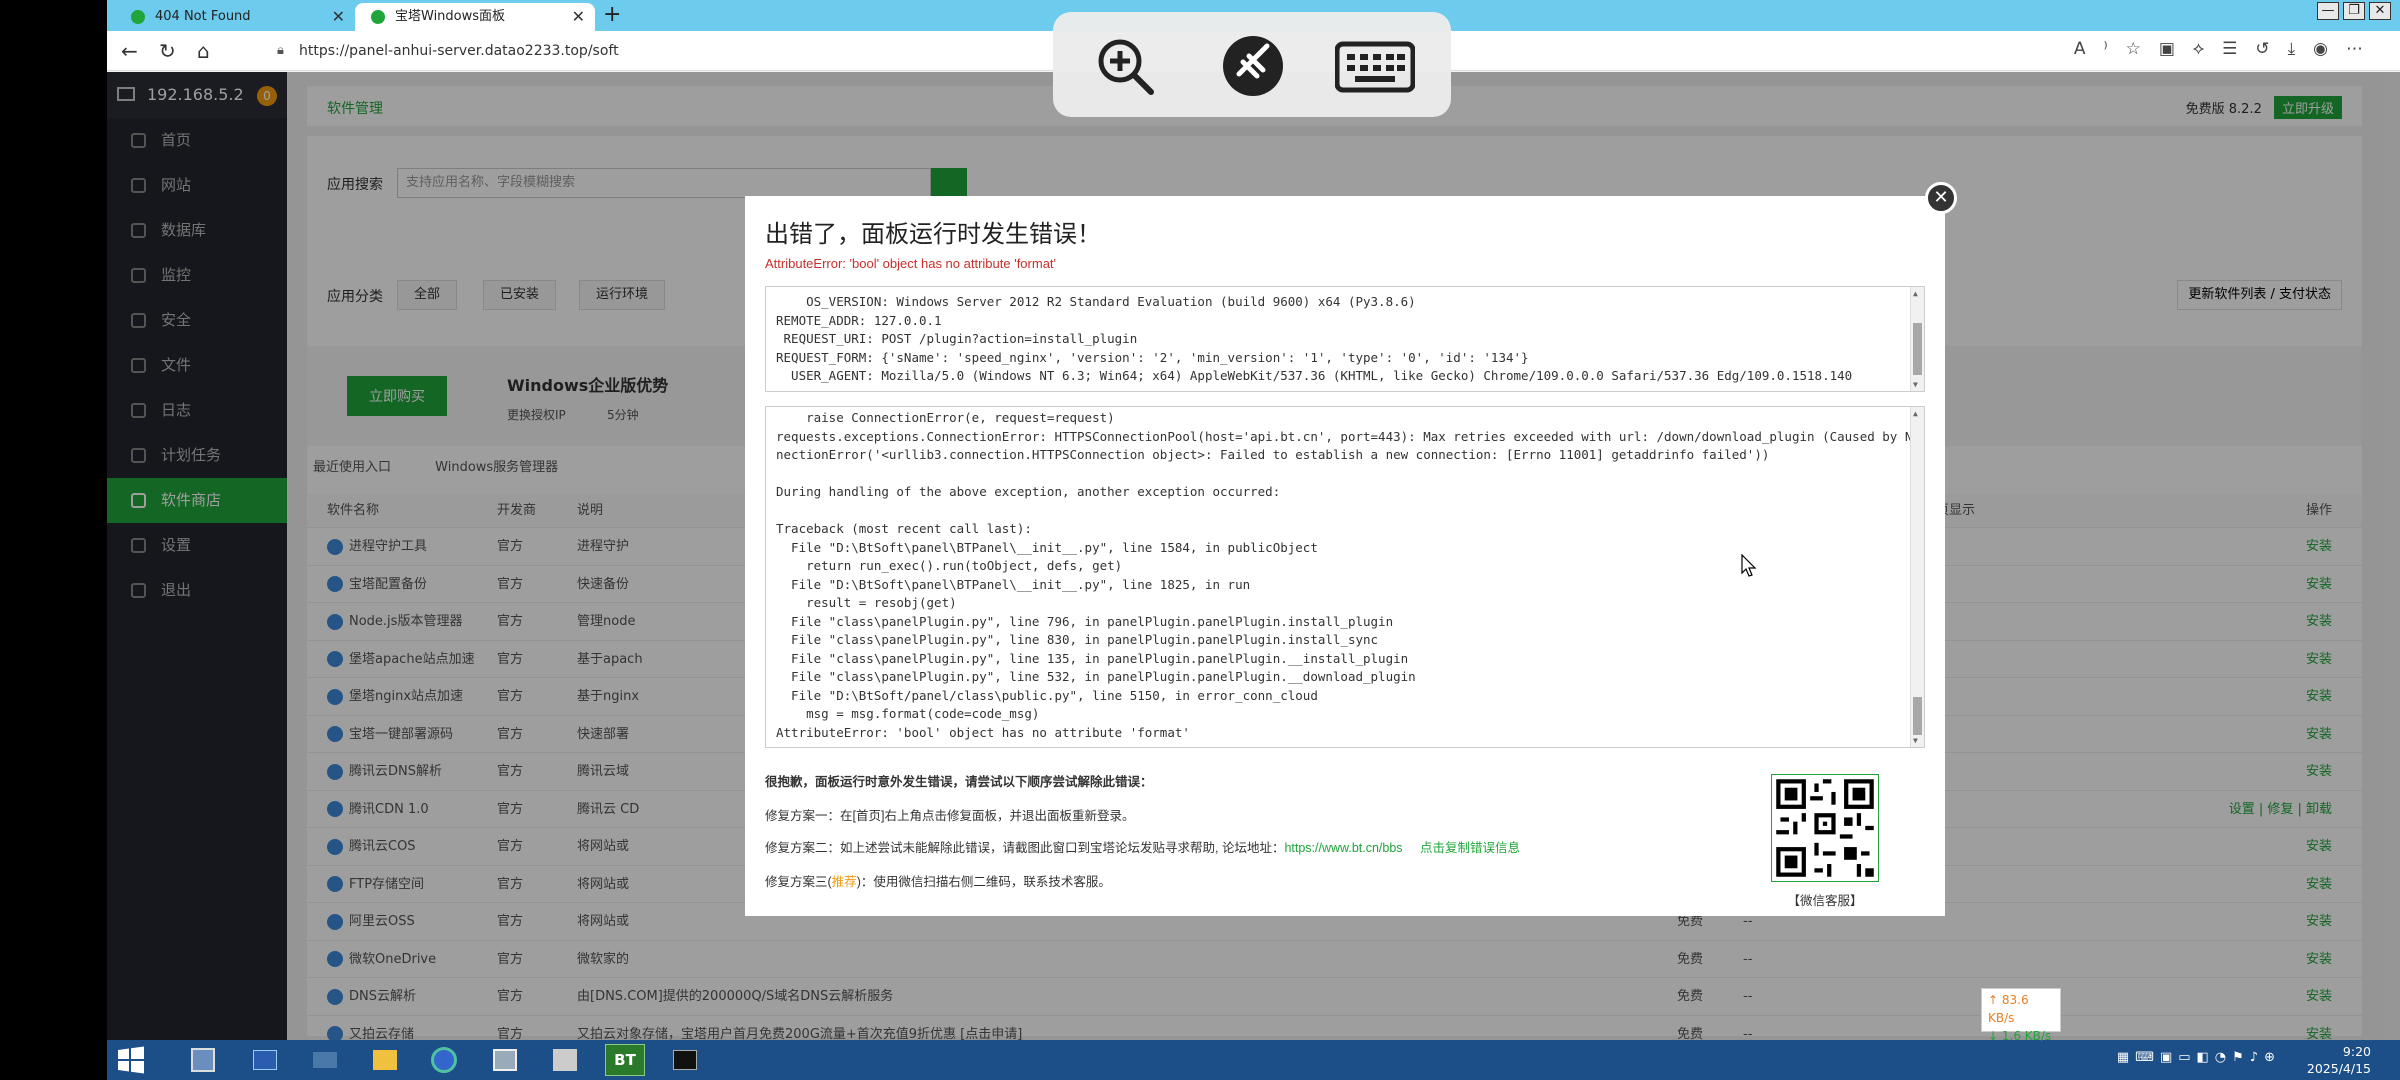 Image resolution: width=2400 pixels, height=1080 pixels. Describe the element at coordinates (2356, 1051) in the screenshot. I see `clock-time: 9:20` at that location.